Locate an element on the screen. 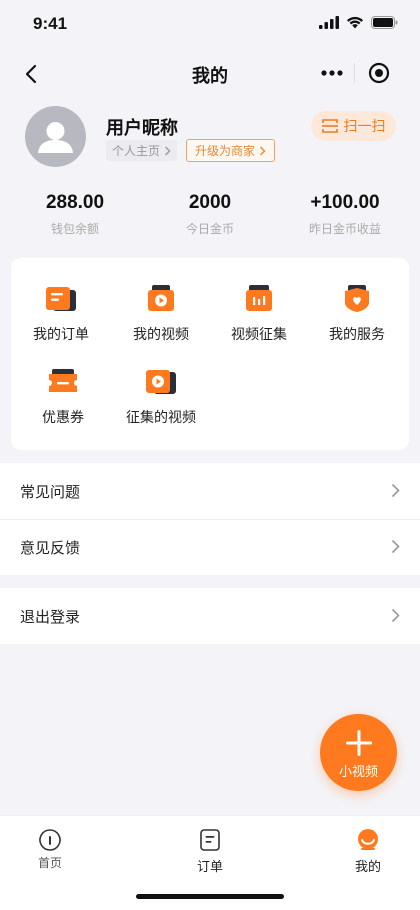 Image resolution: width=420 pixels, height=910 pixels. wifi-icon is located at coordinates (355, 22).